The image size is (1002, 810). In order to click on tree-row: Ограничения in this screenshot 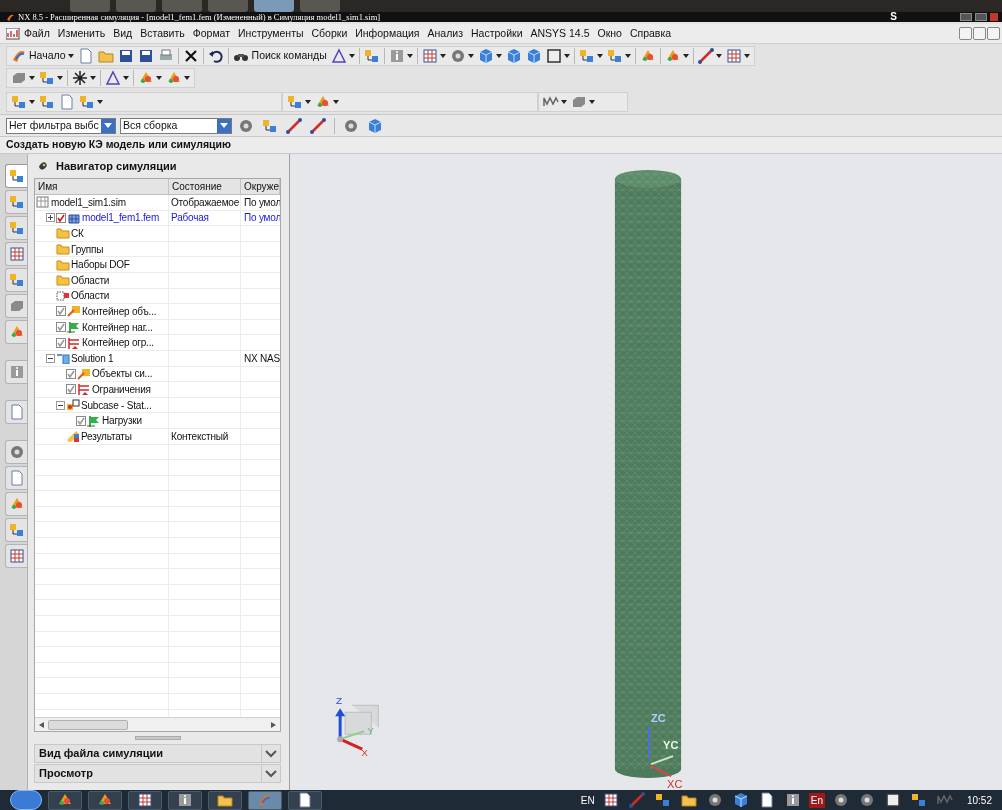, I will do `click(157, 390)`.